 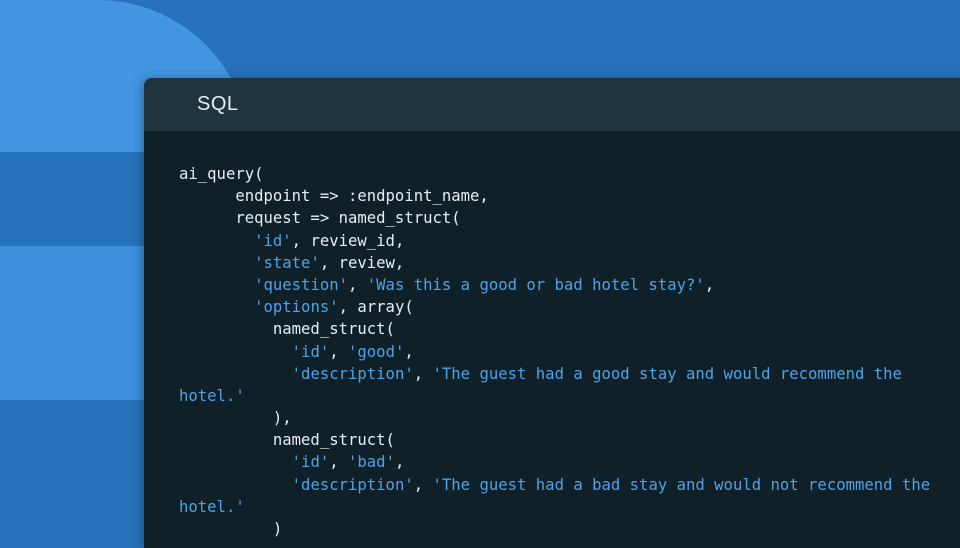 I want to click on code-line: request => named_struct(, so click(x=569, y=218).